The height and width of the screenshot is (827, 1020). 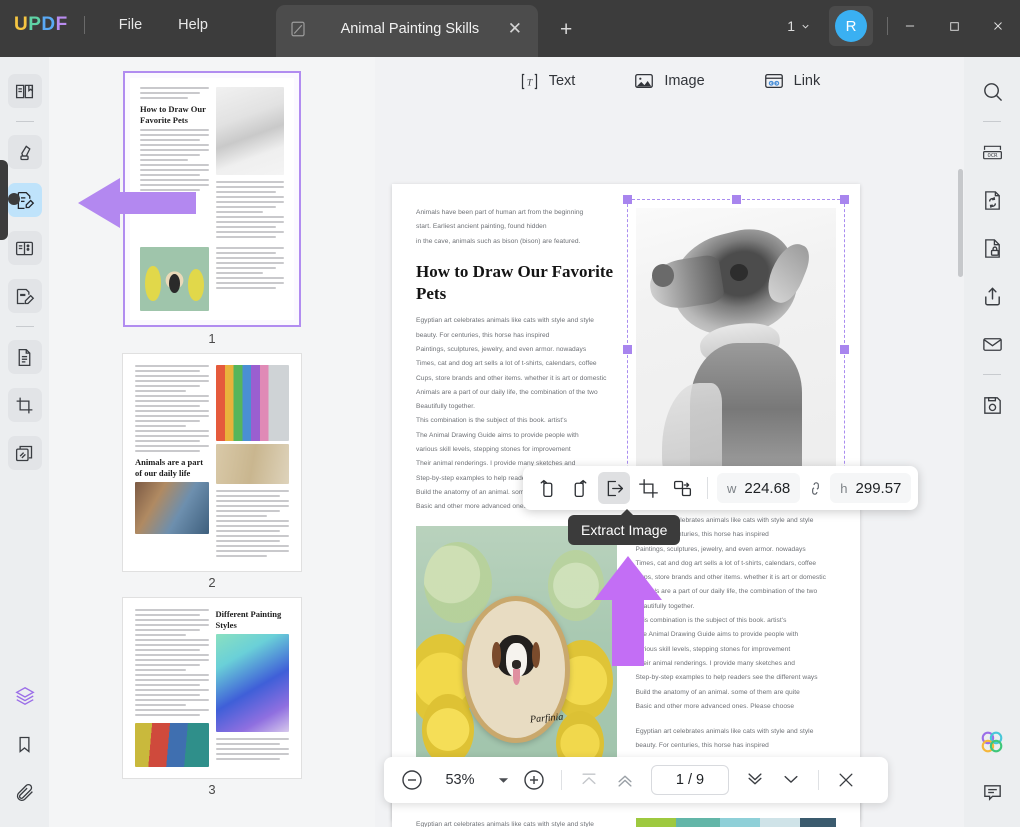 What do you see at coordinates (759, 488) in the screenshot?
I see `image-width-field: w 224.68` at bounding box center [759, 488].